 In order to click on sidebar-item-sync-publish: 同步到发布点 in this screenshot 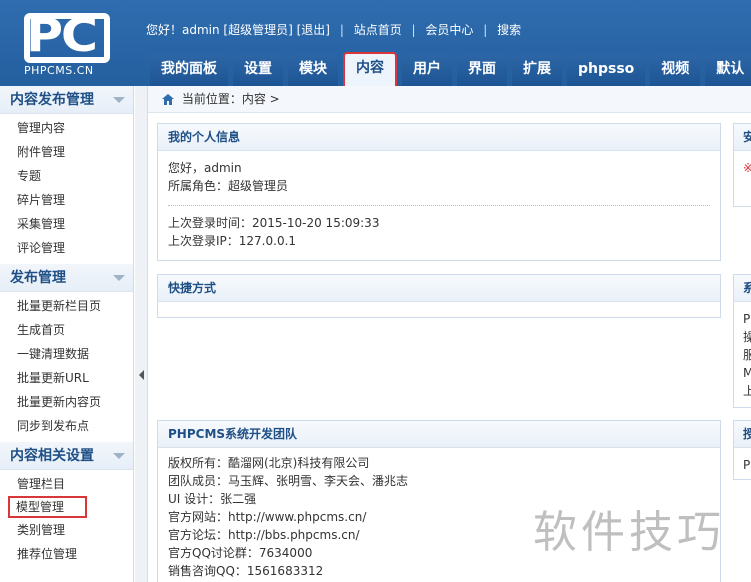, I will do `click(66, 426)`.